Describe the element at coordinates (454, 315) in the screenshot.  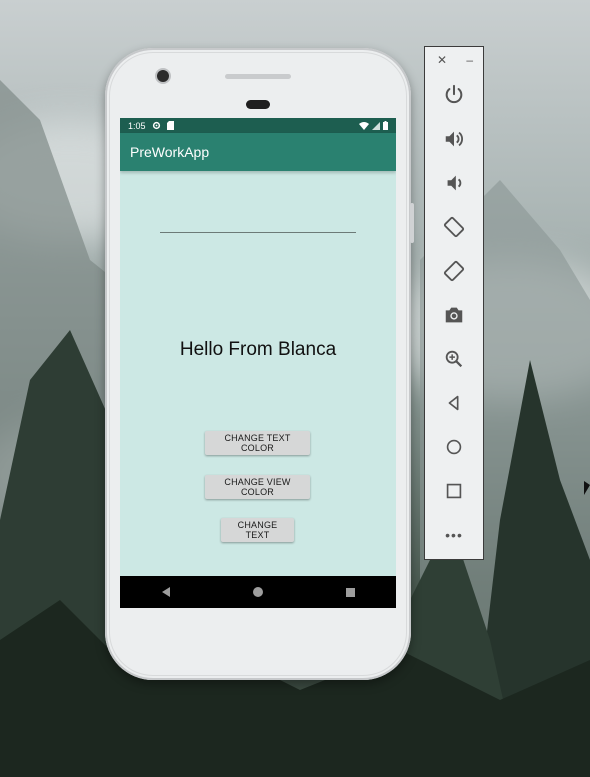
I see `camera-icon` at that location.